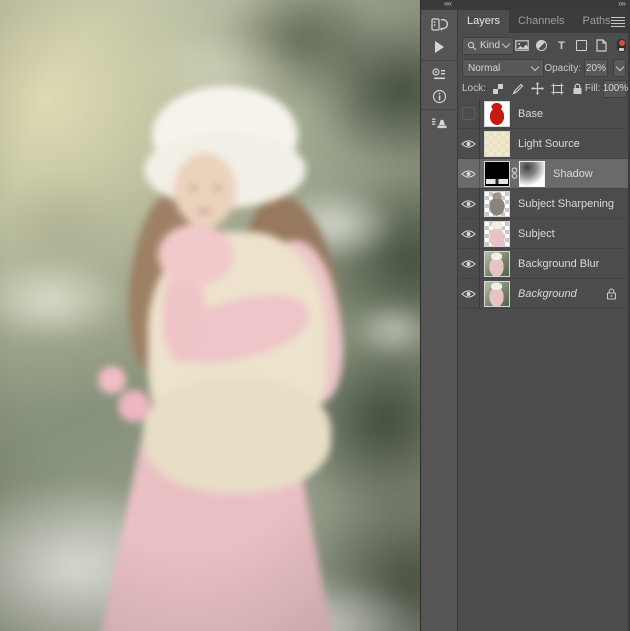  What do you see at coordinates (439, 320) in the screenshot?
I see `collapsed-panels-dock` at bounding box center [439, 320].